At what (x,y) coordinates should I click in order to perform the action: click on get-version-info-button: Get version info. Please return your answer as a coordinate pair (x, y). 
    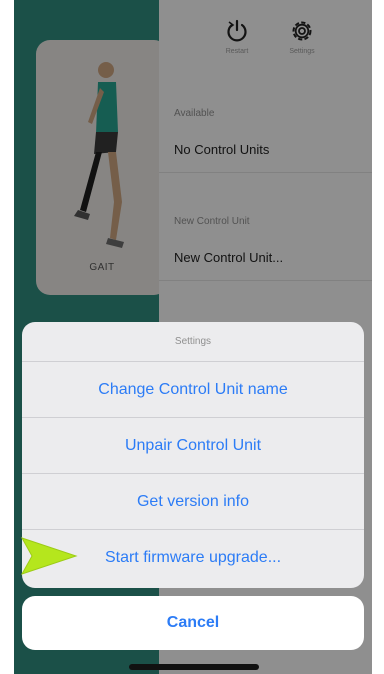
    Looking at the image, I should click on (193, 502).